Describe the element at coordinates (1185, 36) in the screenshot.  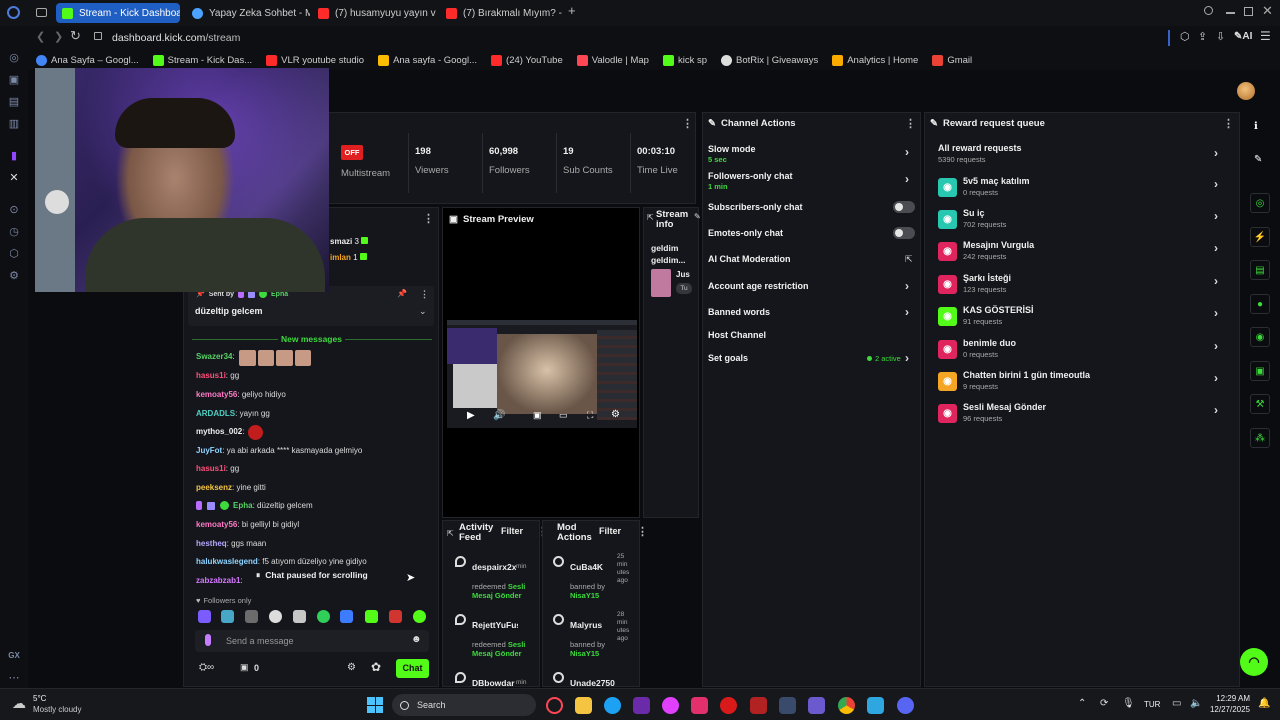
I see `extensions-icon: ⬡` at that location.